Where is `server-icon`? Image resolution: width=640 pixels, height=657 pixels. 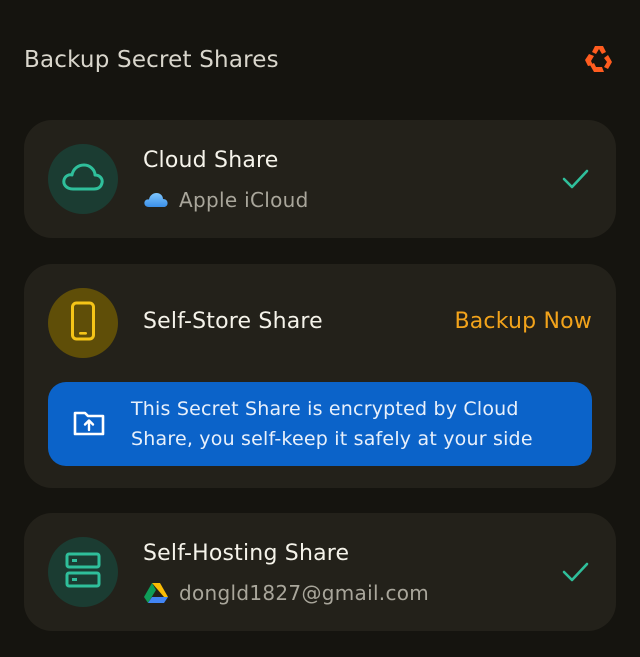 server-icon is located at coordinates (83, 572).